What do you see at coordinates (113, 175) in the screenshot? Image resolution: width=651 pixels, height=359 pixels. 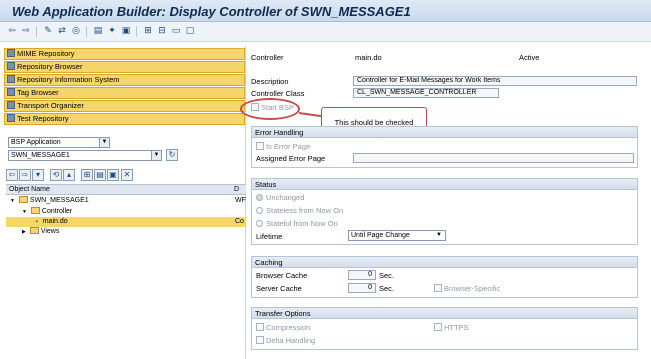 I see `window-icon: ▣` at bounding box center [113, 175].